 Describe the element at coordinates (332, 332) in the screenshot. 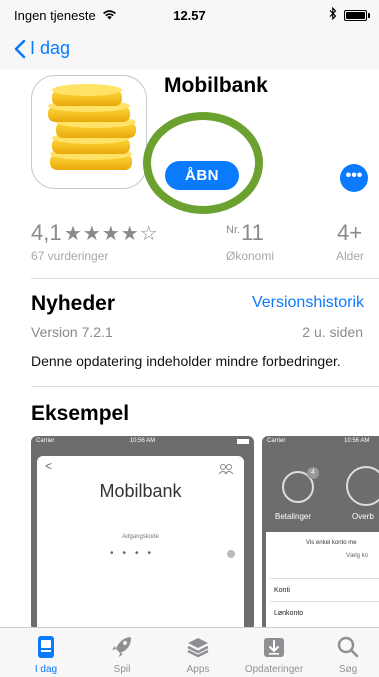

I see `release-age: 2 u. siden` at that location.